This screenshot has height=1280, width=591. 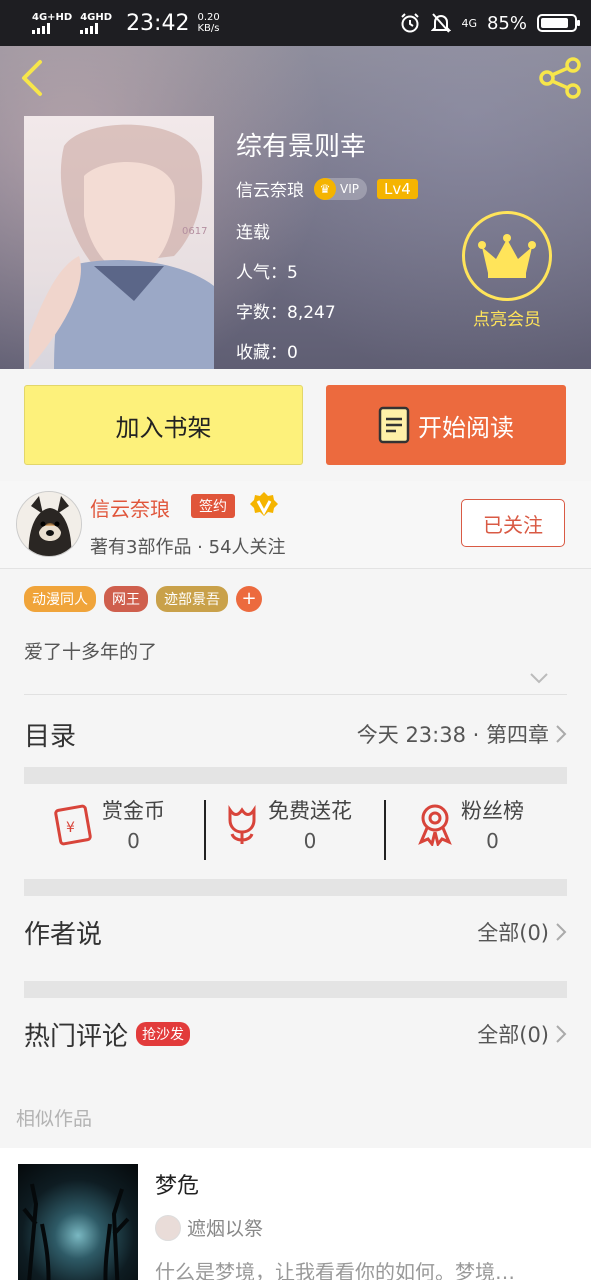 What do you see at coordinates (539, 678) in the screenshot?
I see `chevron-down-icon` at bounding box center [539, 678].